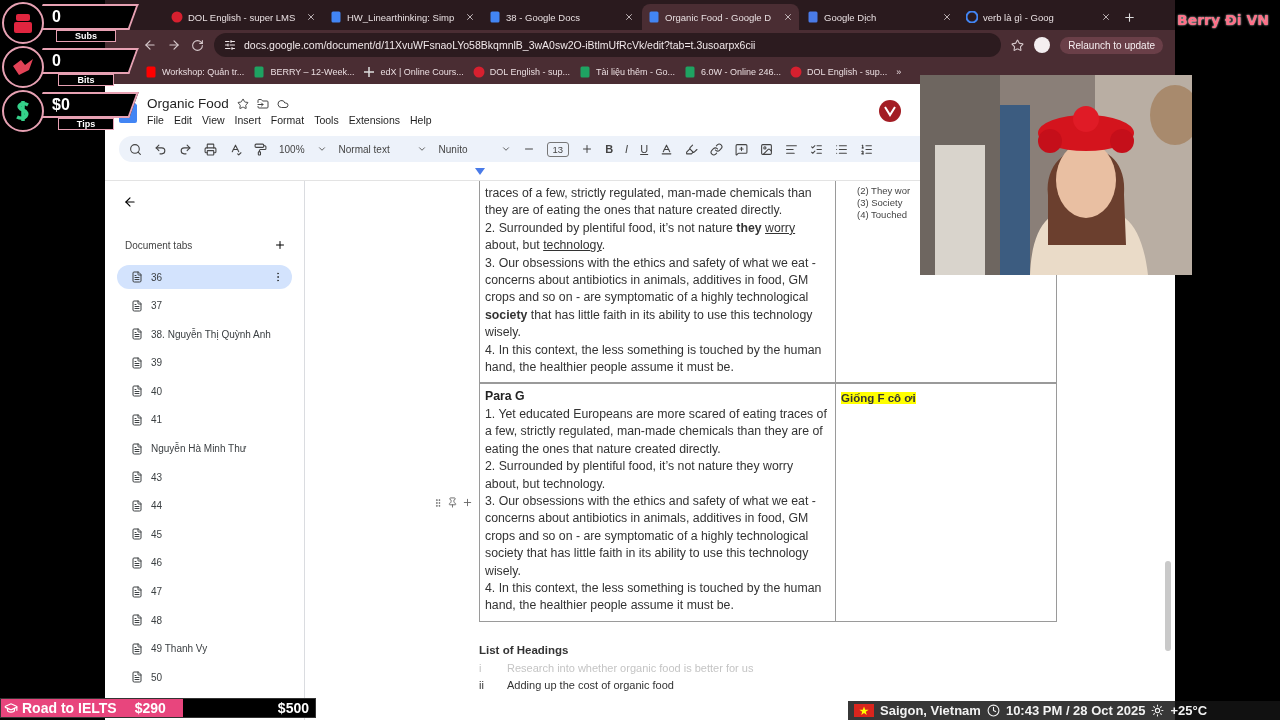 The image size is (1280, 720). What do you see at coordinates (262, 103) in the screenshot?
I see `move-icon` at bounding box center [262, 103].